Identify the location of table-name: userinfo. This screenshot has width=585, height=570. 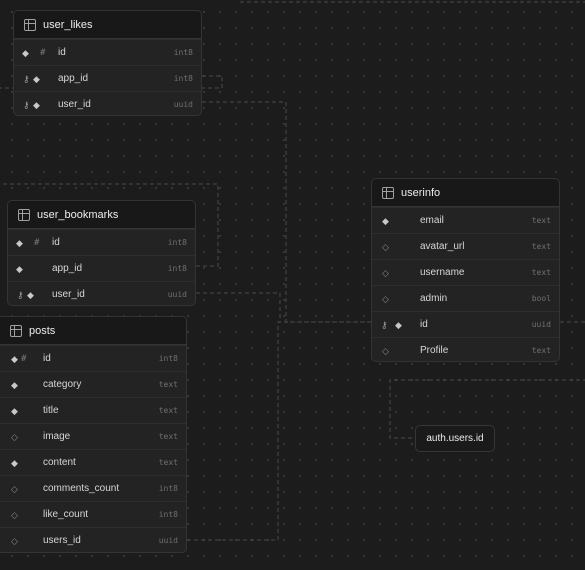
(421, 192).